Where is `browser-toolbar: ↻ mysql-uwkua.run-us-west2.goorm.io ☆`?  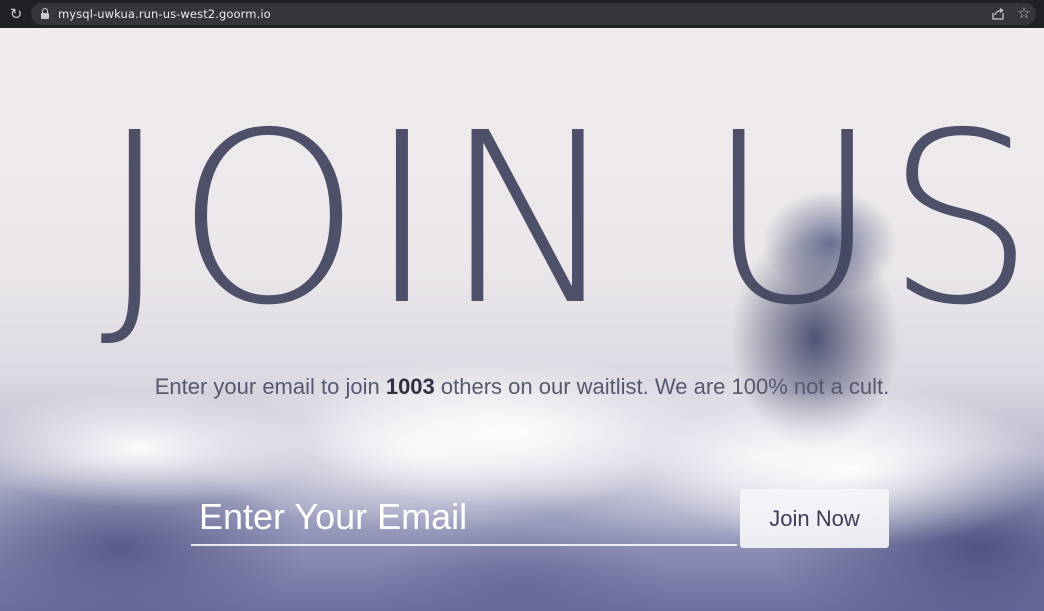
browser-toolbar: ↻ mysql-uwkua.run-us-west2.goorm.io ☆ is located at coordinates (522, 14).